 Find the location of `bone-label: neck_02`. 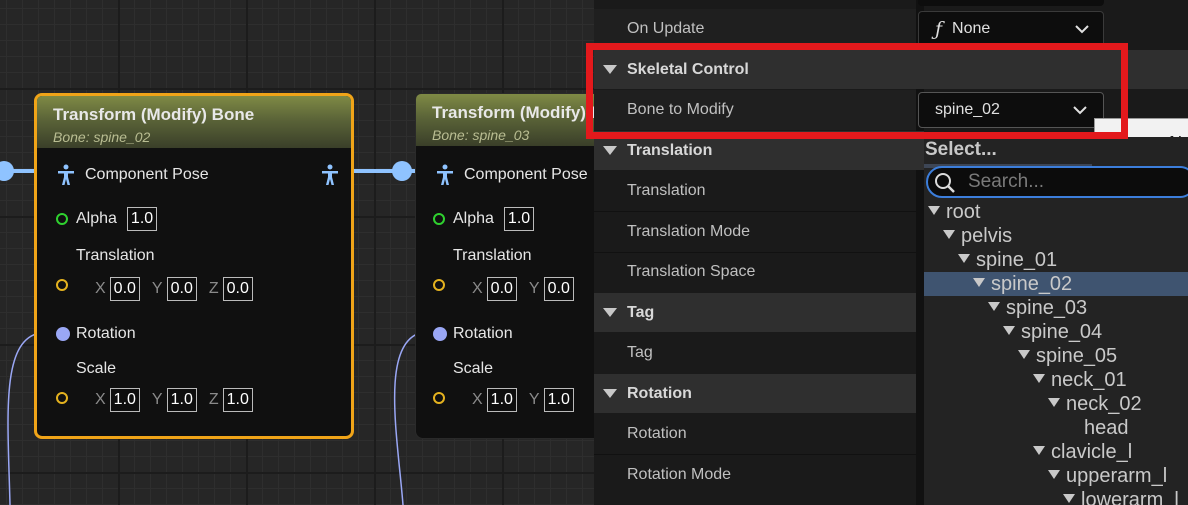

bone-label: neck_02 is located at coordinates (1104, 404).